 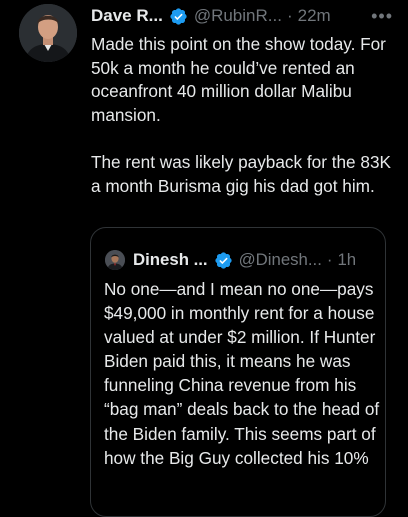 I want to click on tweet-timestamp: 22m, so click(x=314, y=16).